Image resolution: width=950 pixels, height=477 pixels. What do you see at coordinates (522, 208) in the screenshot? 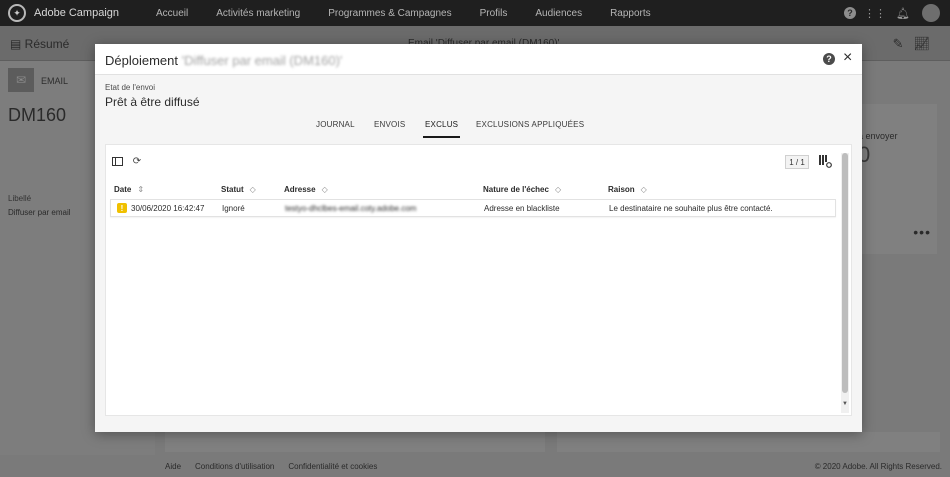
I see `cell-nature: Adresse en blackliste` at bounding box center [522, 208].